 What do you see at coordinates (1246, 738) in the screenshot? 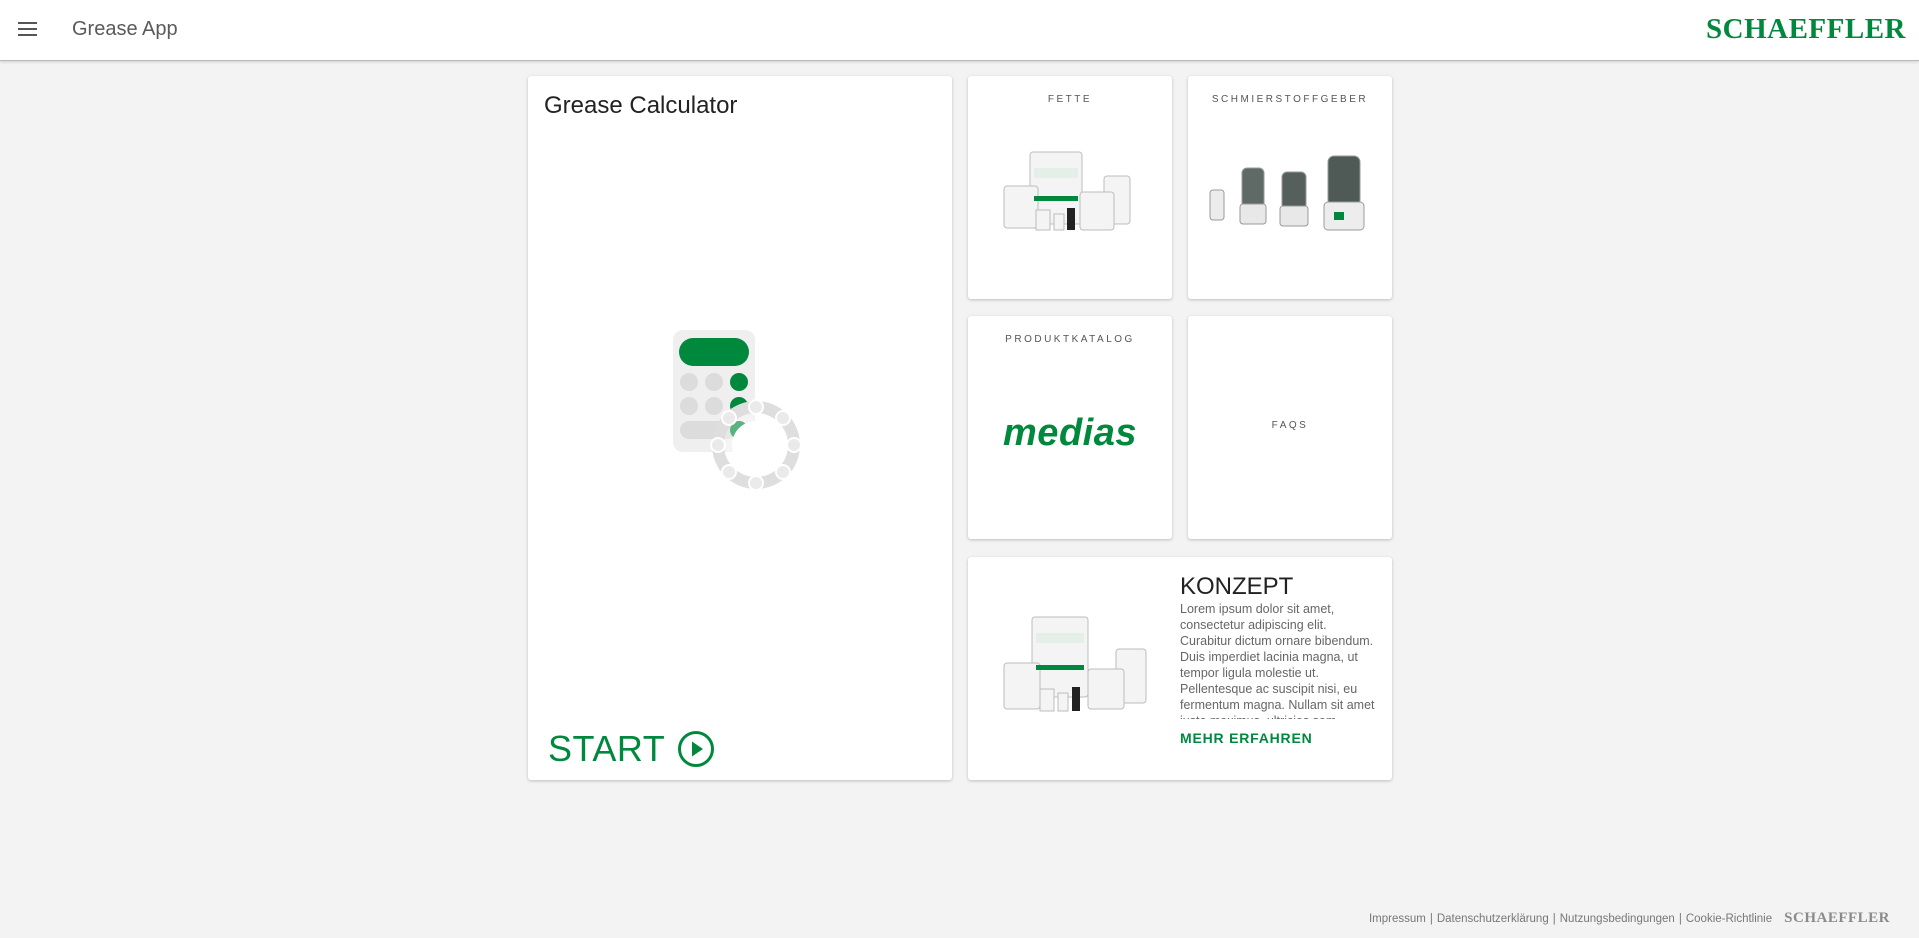
I see `mehr-erfahren-link: MEHR ERFAHREN` at bounding box center [1246, 738].